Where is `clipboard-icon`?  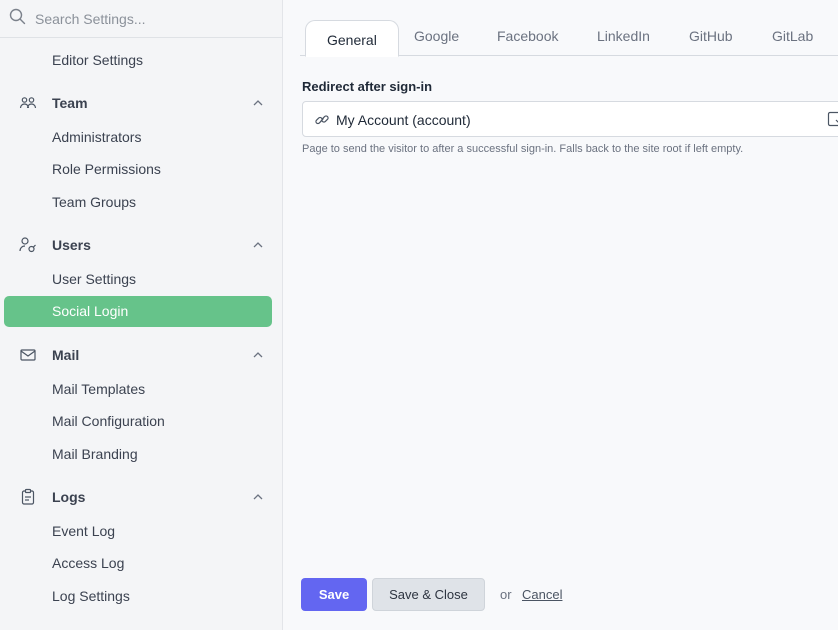 clipboard-icon is located at coordinates (28, 496).